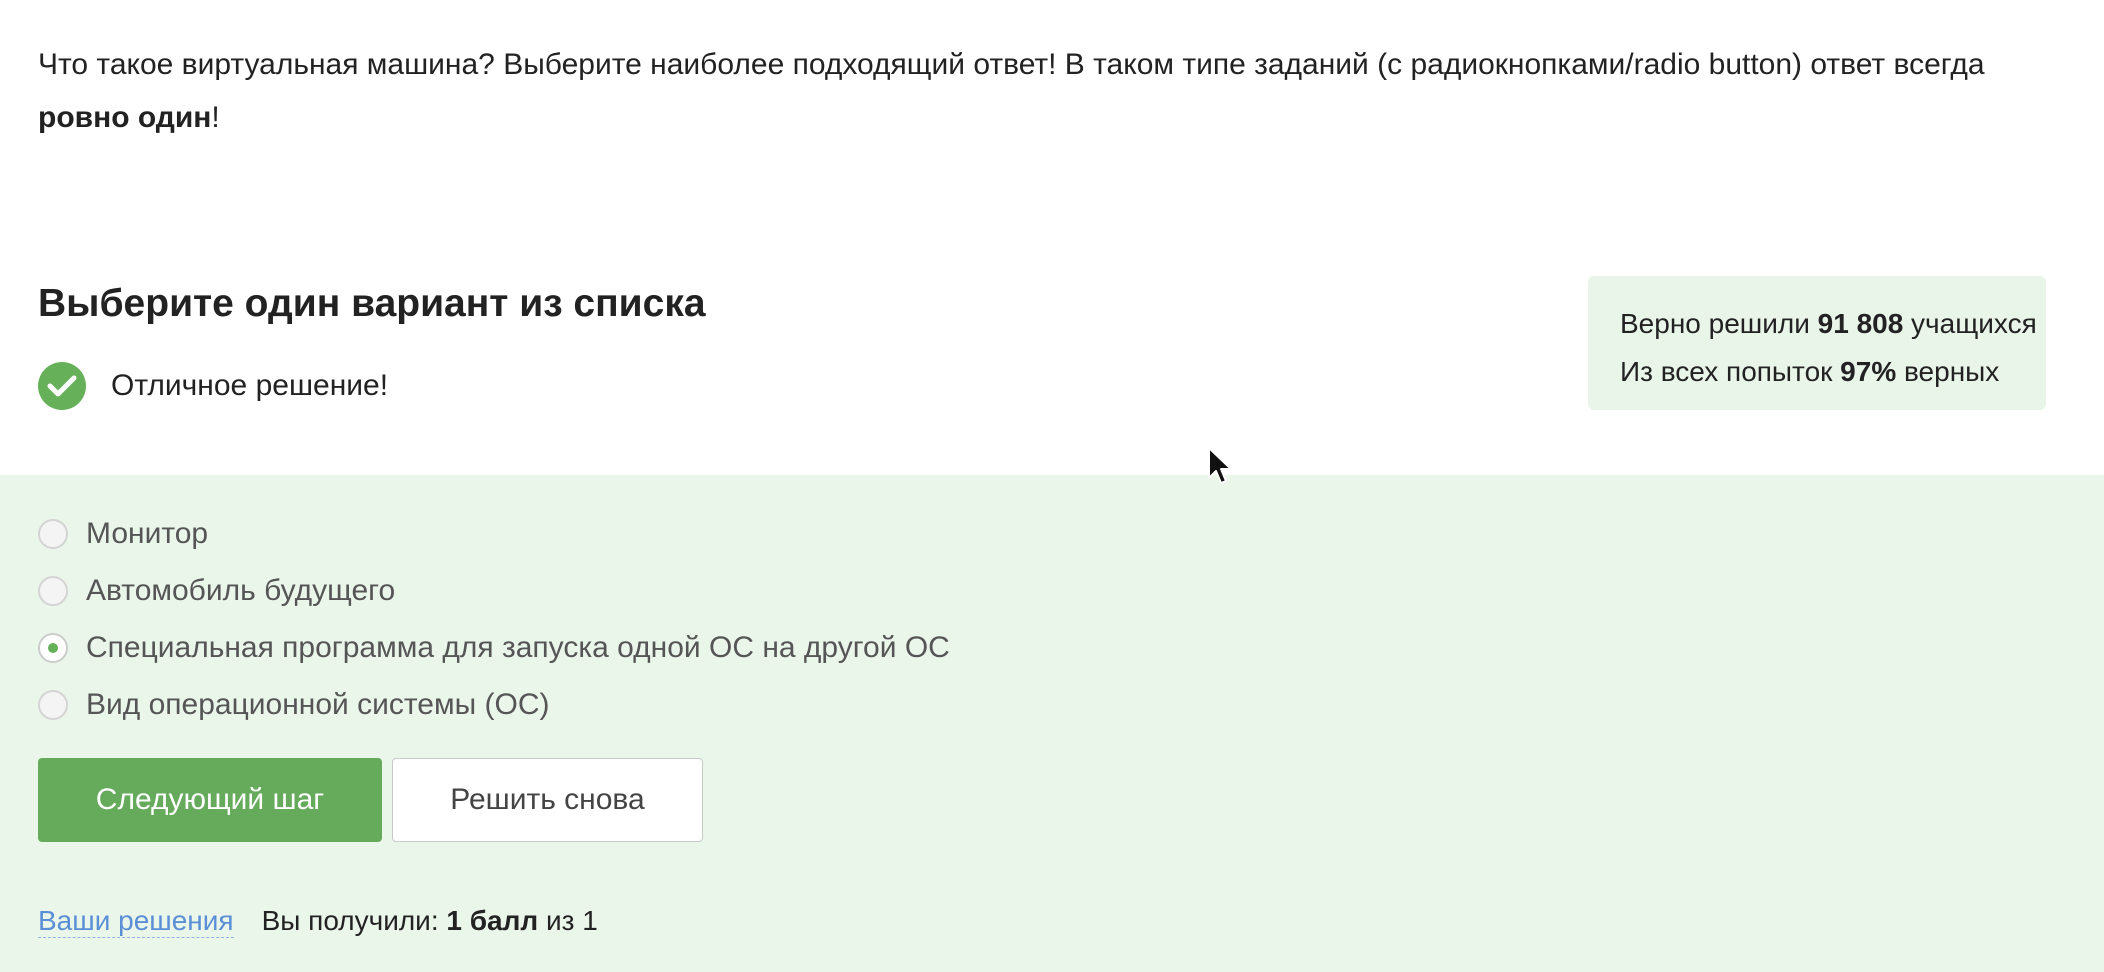 The width and height of the screenshot is (2104, 972). I want to click on quiz-title: Выберите один вариант из списка, so click(372, 303).